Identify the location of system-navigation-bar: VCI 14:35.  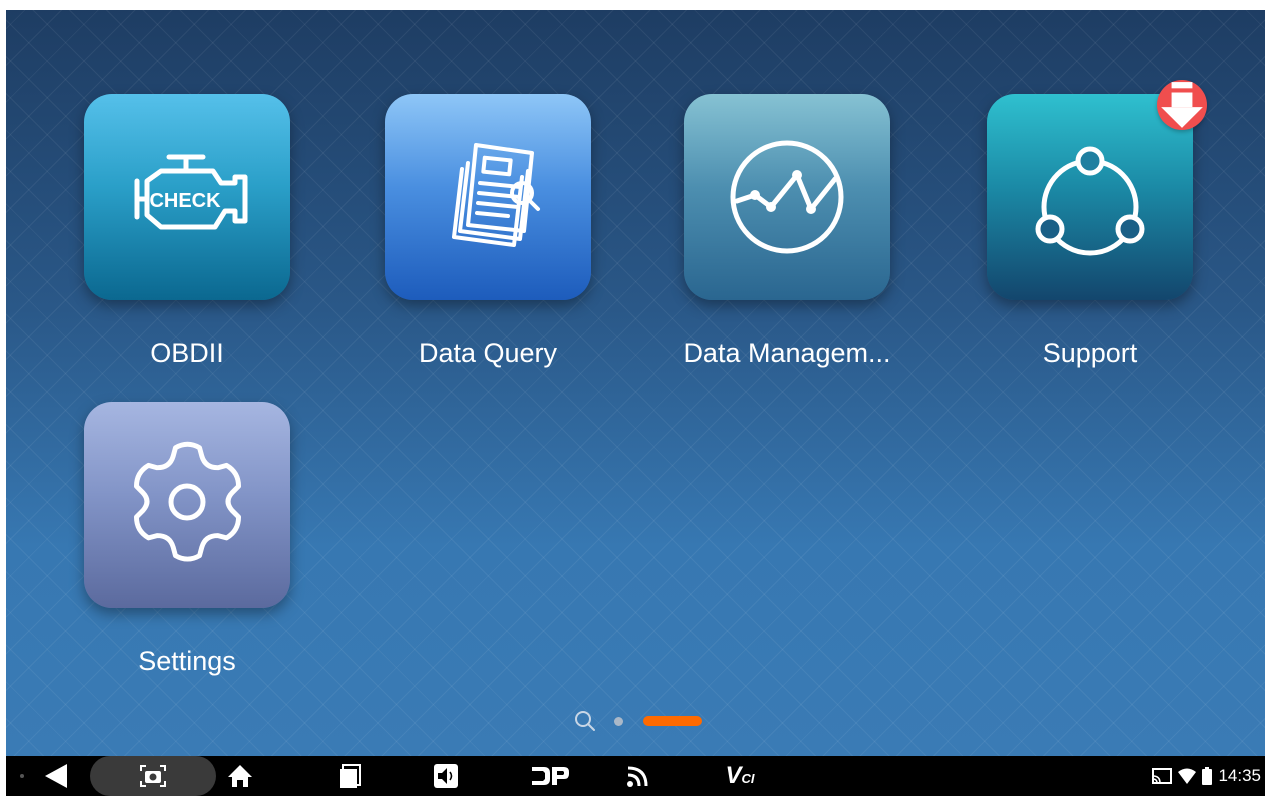
(635, 776).